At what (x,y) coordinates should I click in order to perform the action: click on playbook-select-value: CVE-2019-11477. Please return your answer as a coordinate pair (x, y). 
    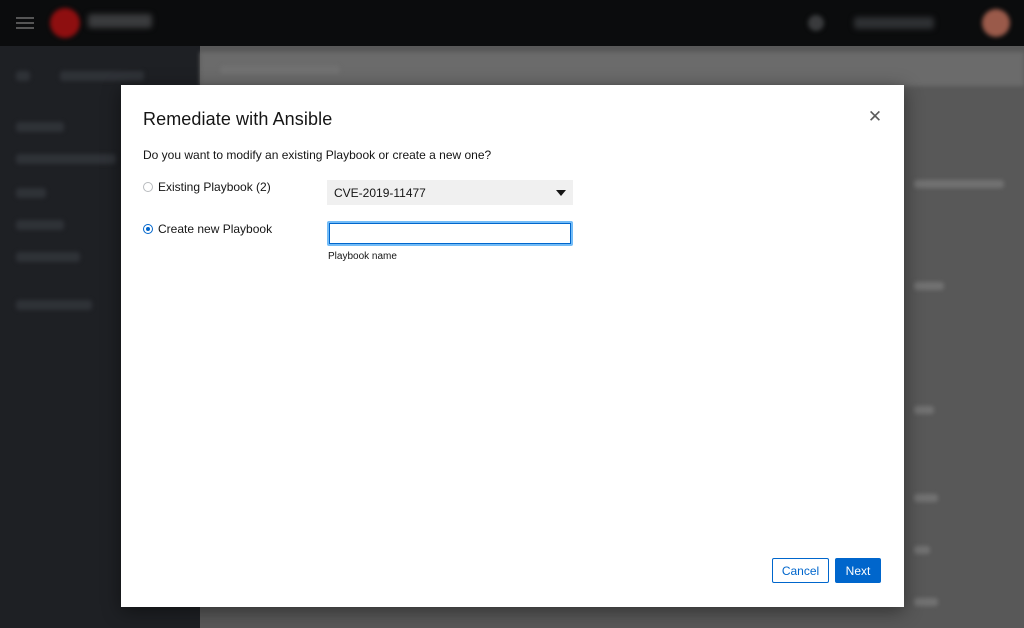
    Looking at the image, I should click on (380, 192).